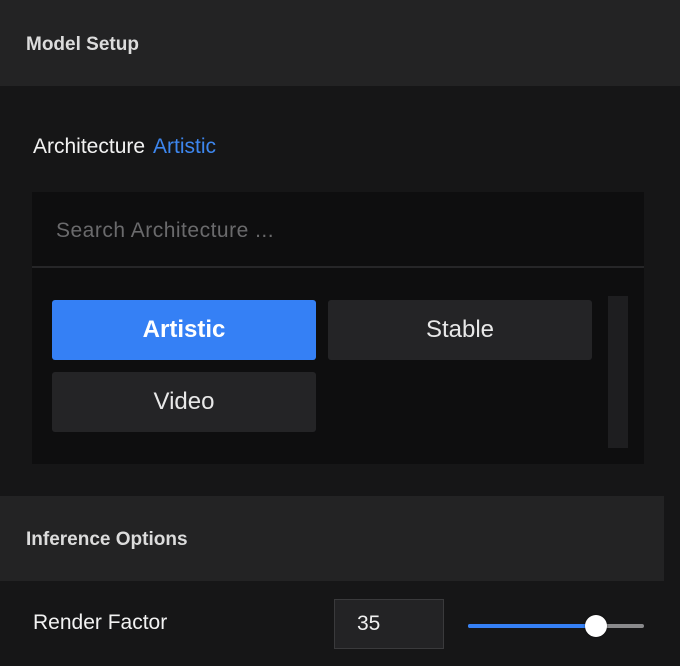 This screenshot has height=666, width=680. What do you see at coordinates (389, 624) in the screenshot?
I see `render-factor-input` at bounding box center [389, 624].